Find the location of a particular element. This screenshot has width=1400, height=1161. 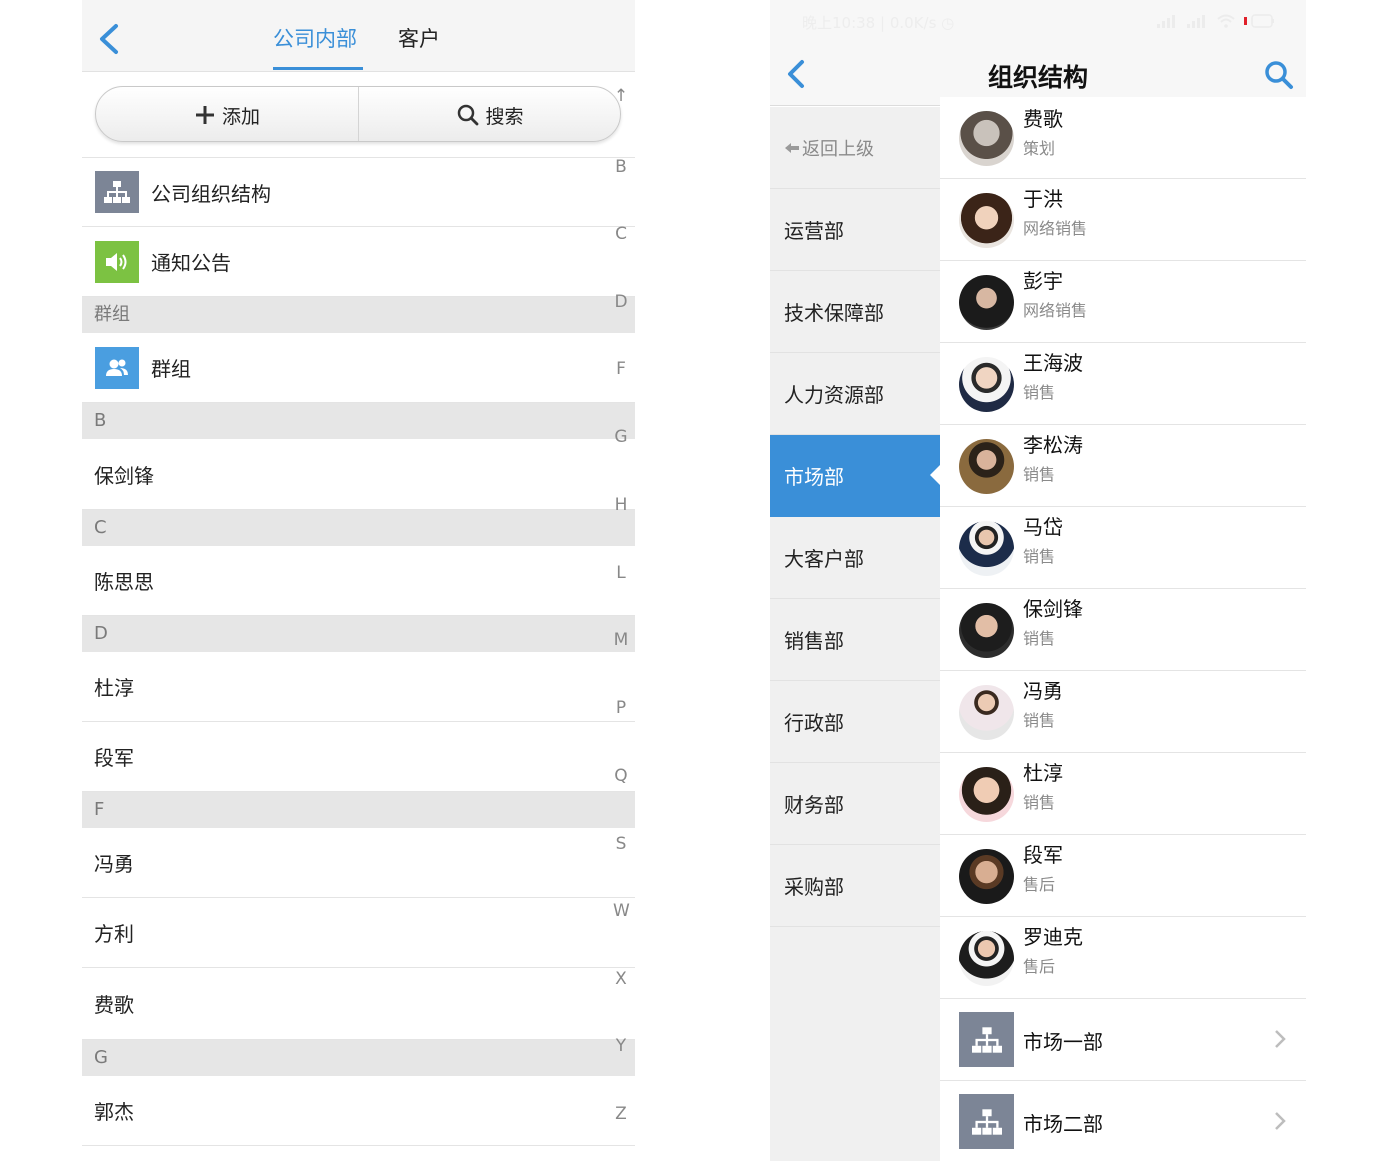

back-arrow-icon is located at coordinates (109, 39).